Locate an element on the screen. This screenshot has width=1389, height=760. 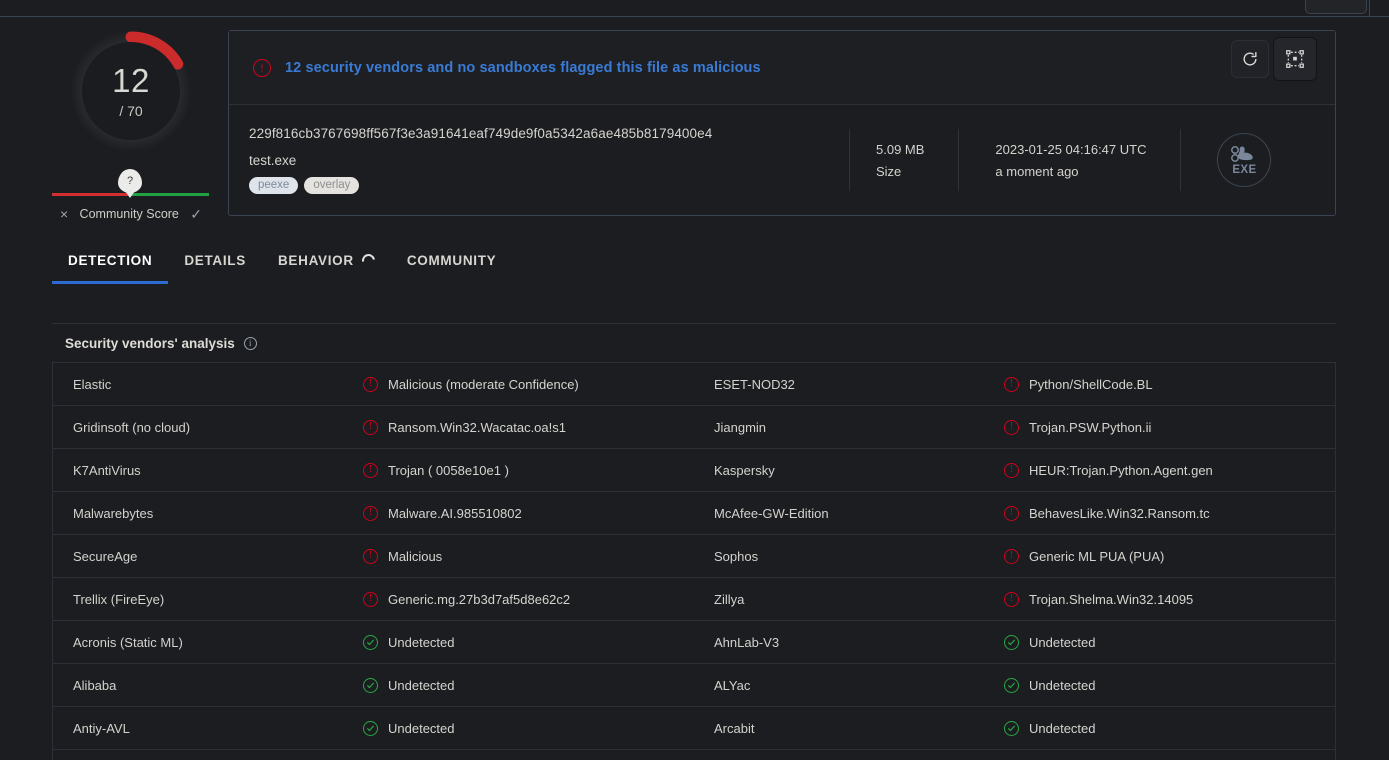
vendor-result: ! Trojan.PSW.Python.ii is located at coordinates (1078, 427).